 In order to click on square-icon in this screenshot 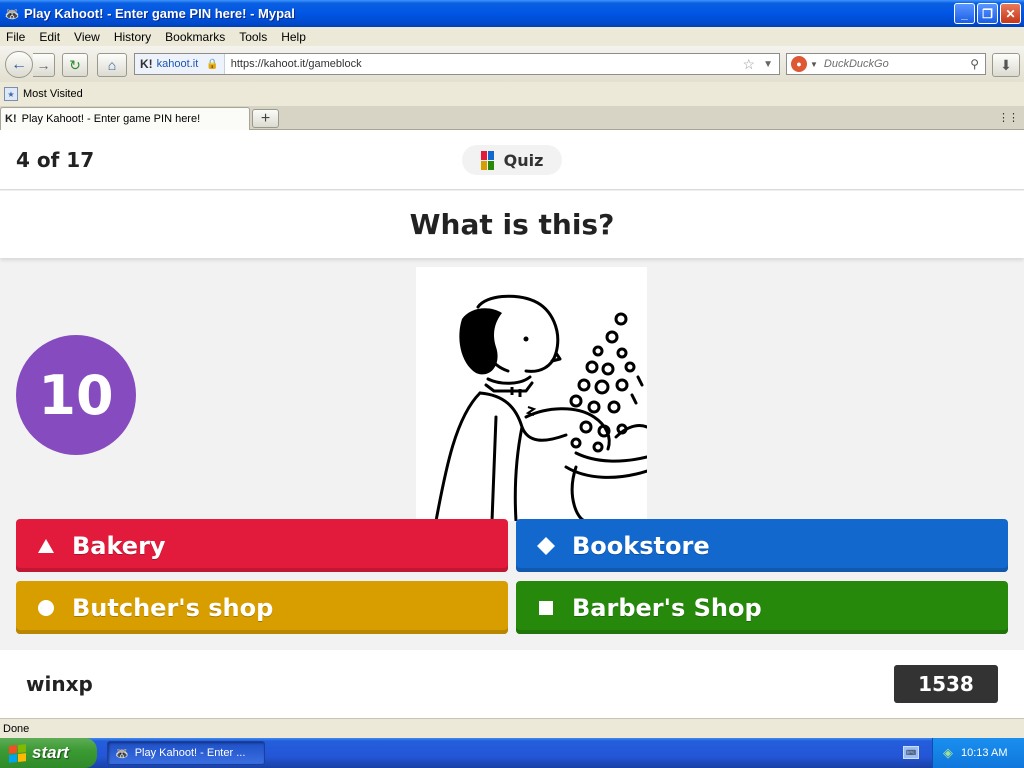, I will do `click(546, 608)`.